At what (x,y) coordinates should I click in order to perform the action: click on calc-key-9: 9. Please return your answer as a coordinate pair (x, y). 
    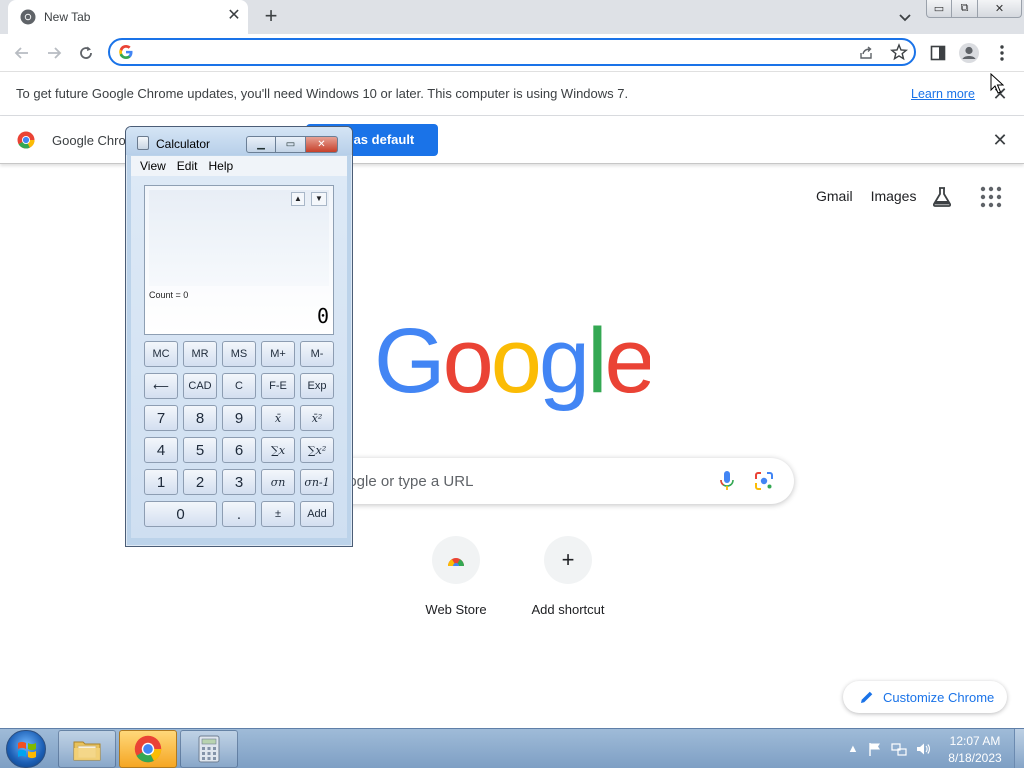
    Looking at the image, I should click on (239, 418).